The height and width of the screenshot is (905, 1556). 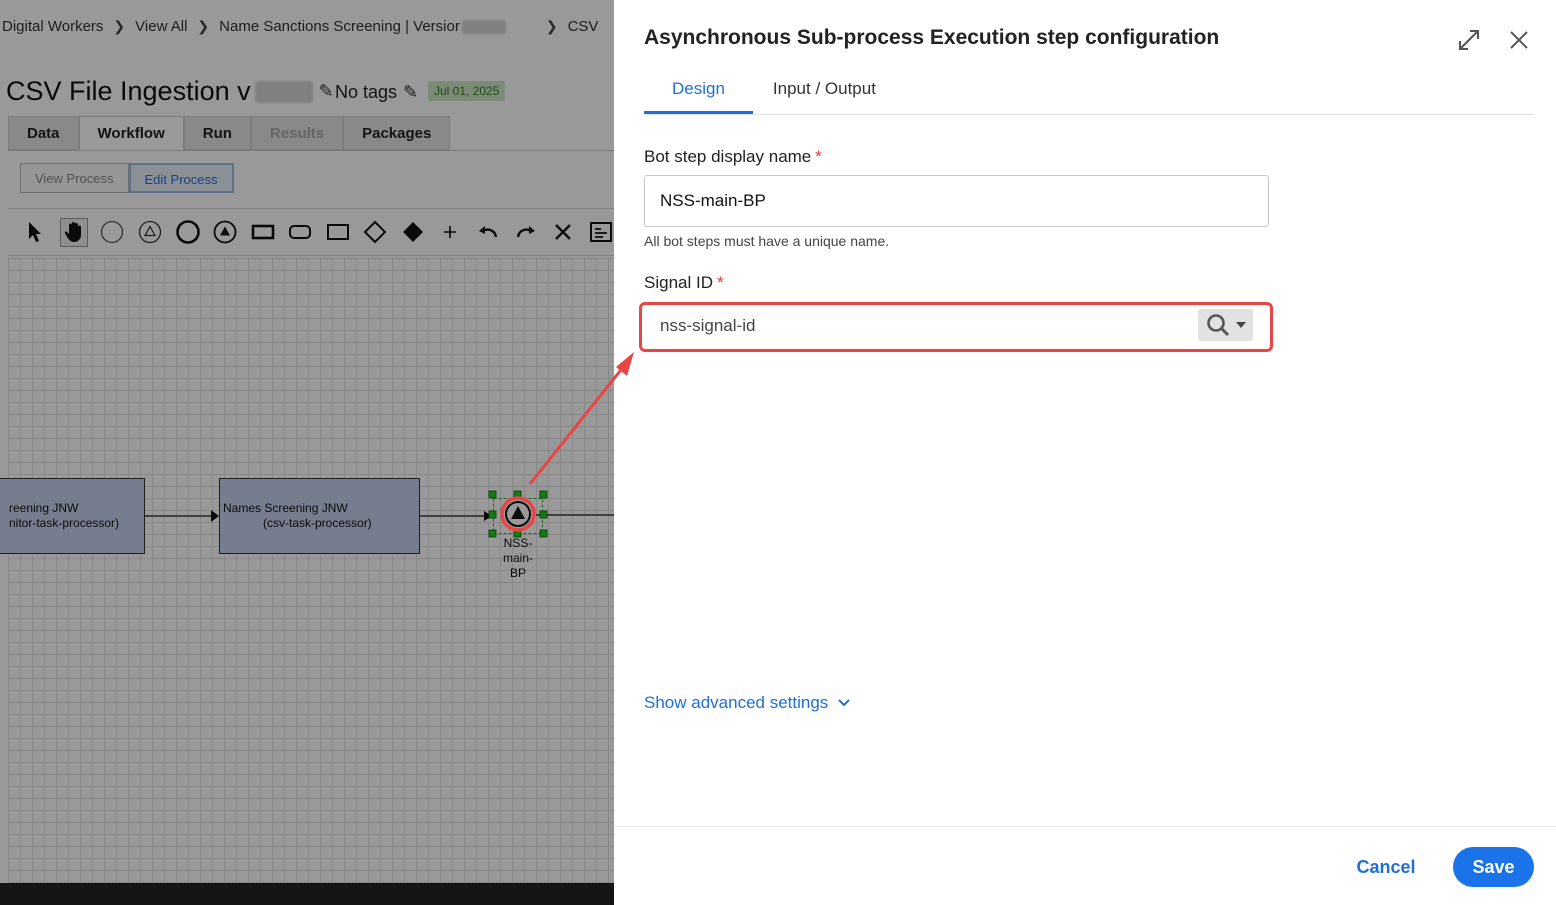 What do you see at coordinates (1519, 40) in the screenshot?
I see `close-icon` at bounding box center [1519, 40].